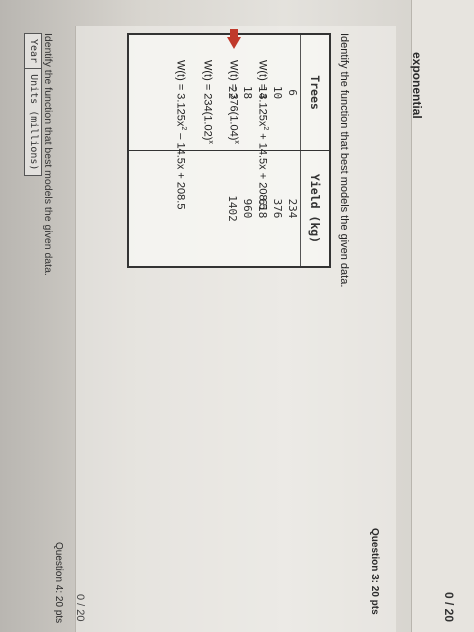  I want to click on page-title: exponential, so click(417, 85).